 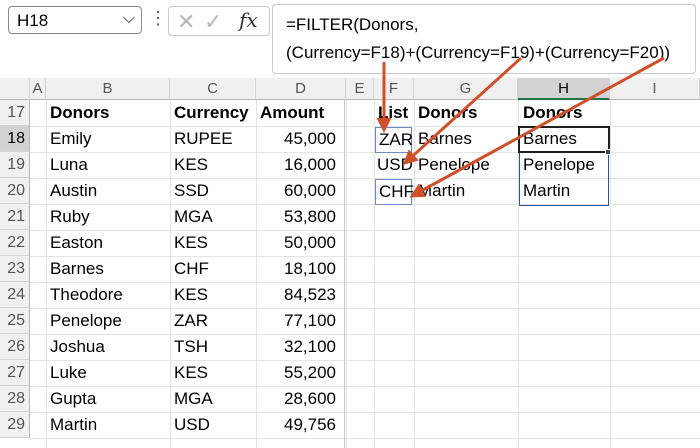 What do you see at coordinates (537, 127) in the screenshot?
I see `arrow-to-f20` at bounding box center [537, 127].